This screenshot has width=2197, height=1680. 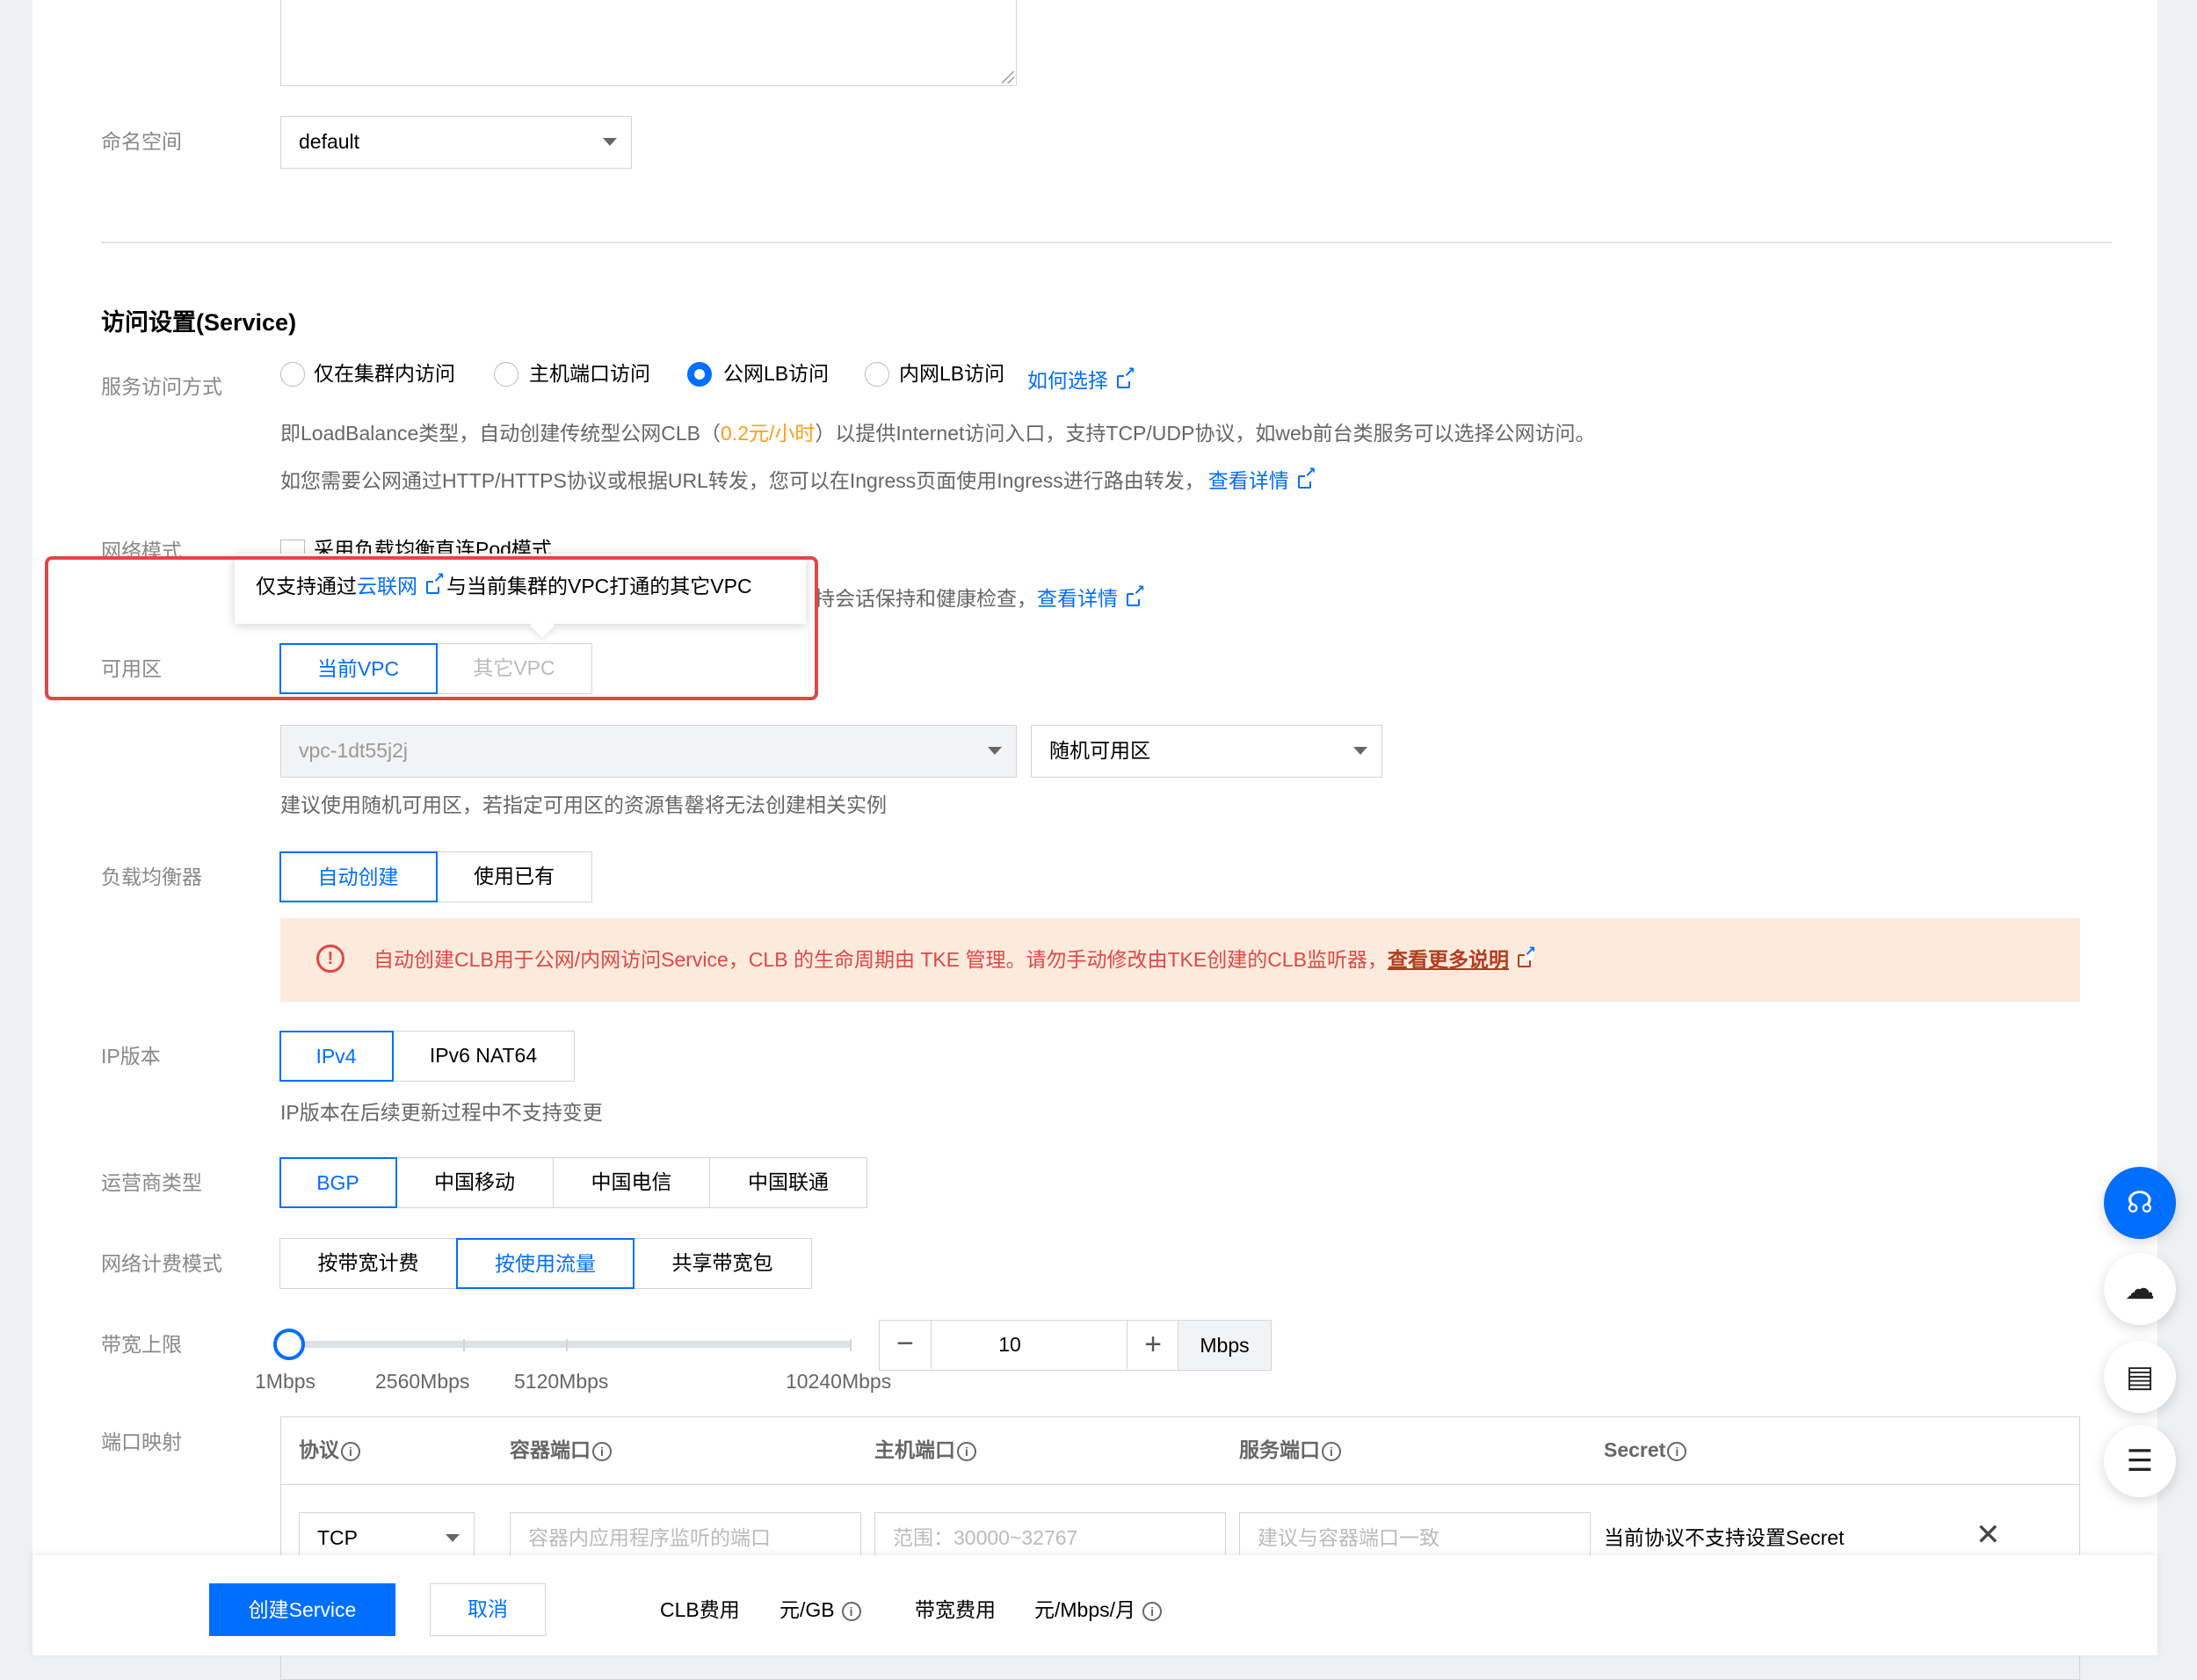 What do you see at coordinates (906, 1345) in the screenshot?
I see `decrement-button: −` at bounding box center [906, 1345].